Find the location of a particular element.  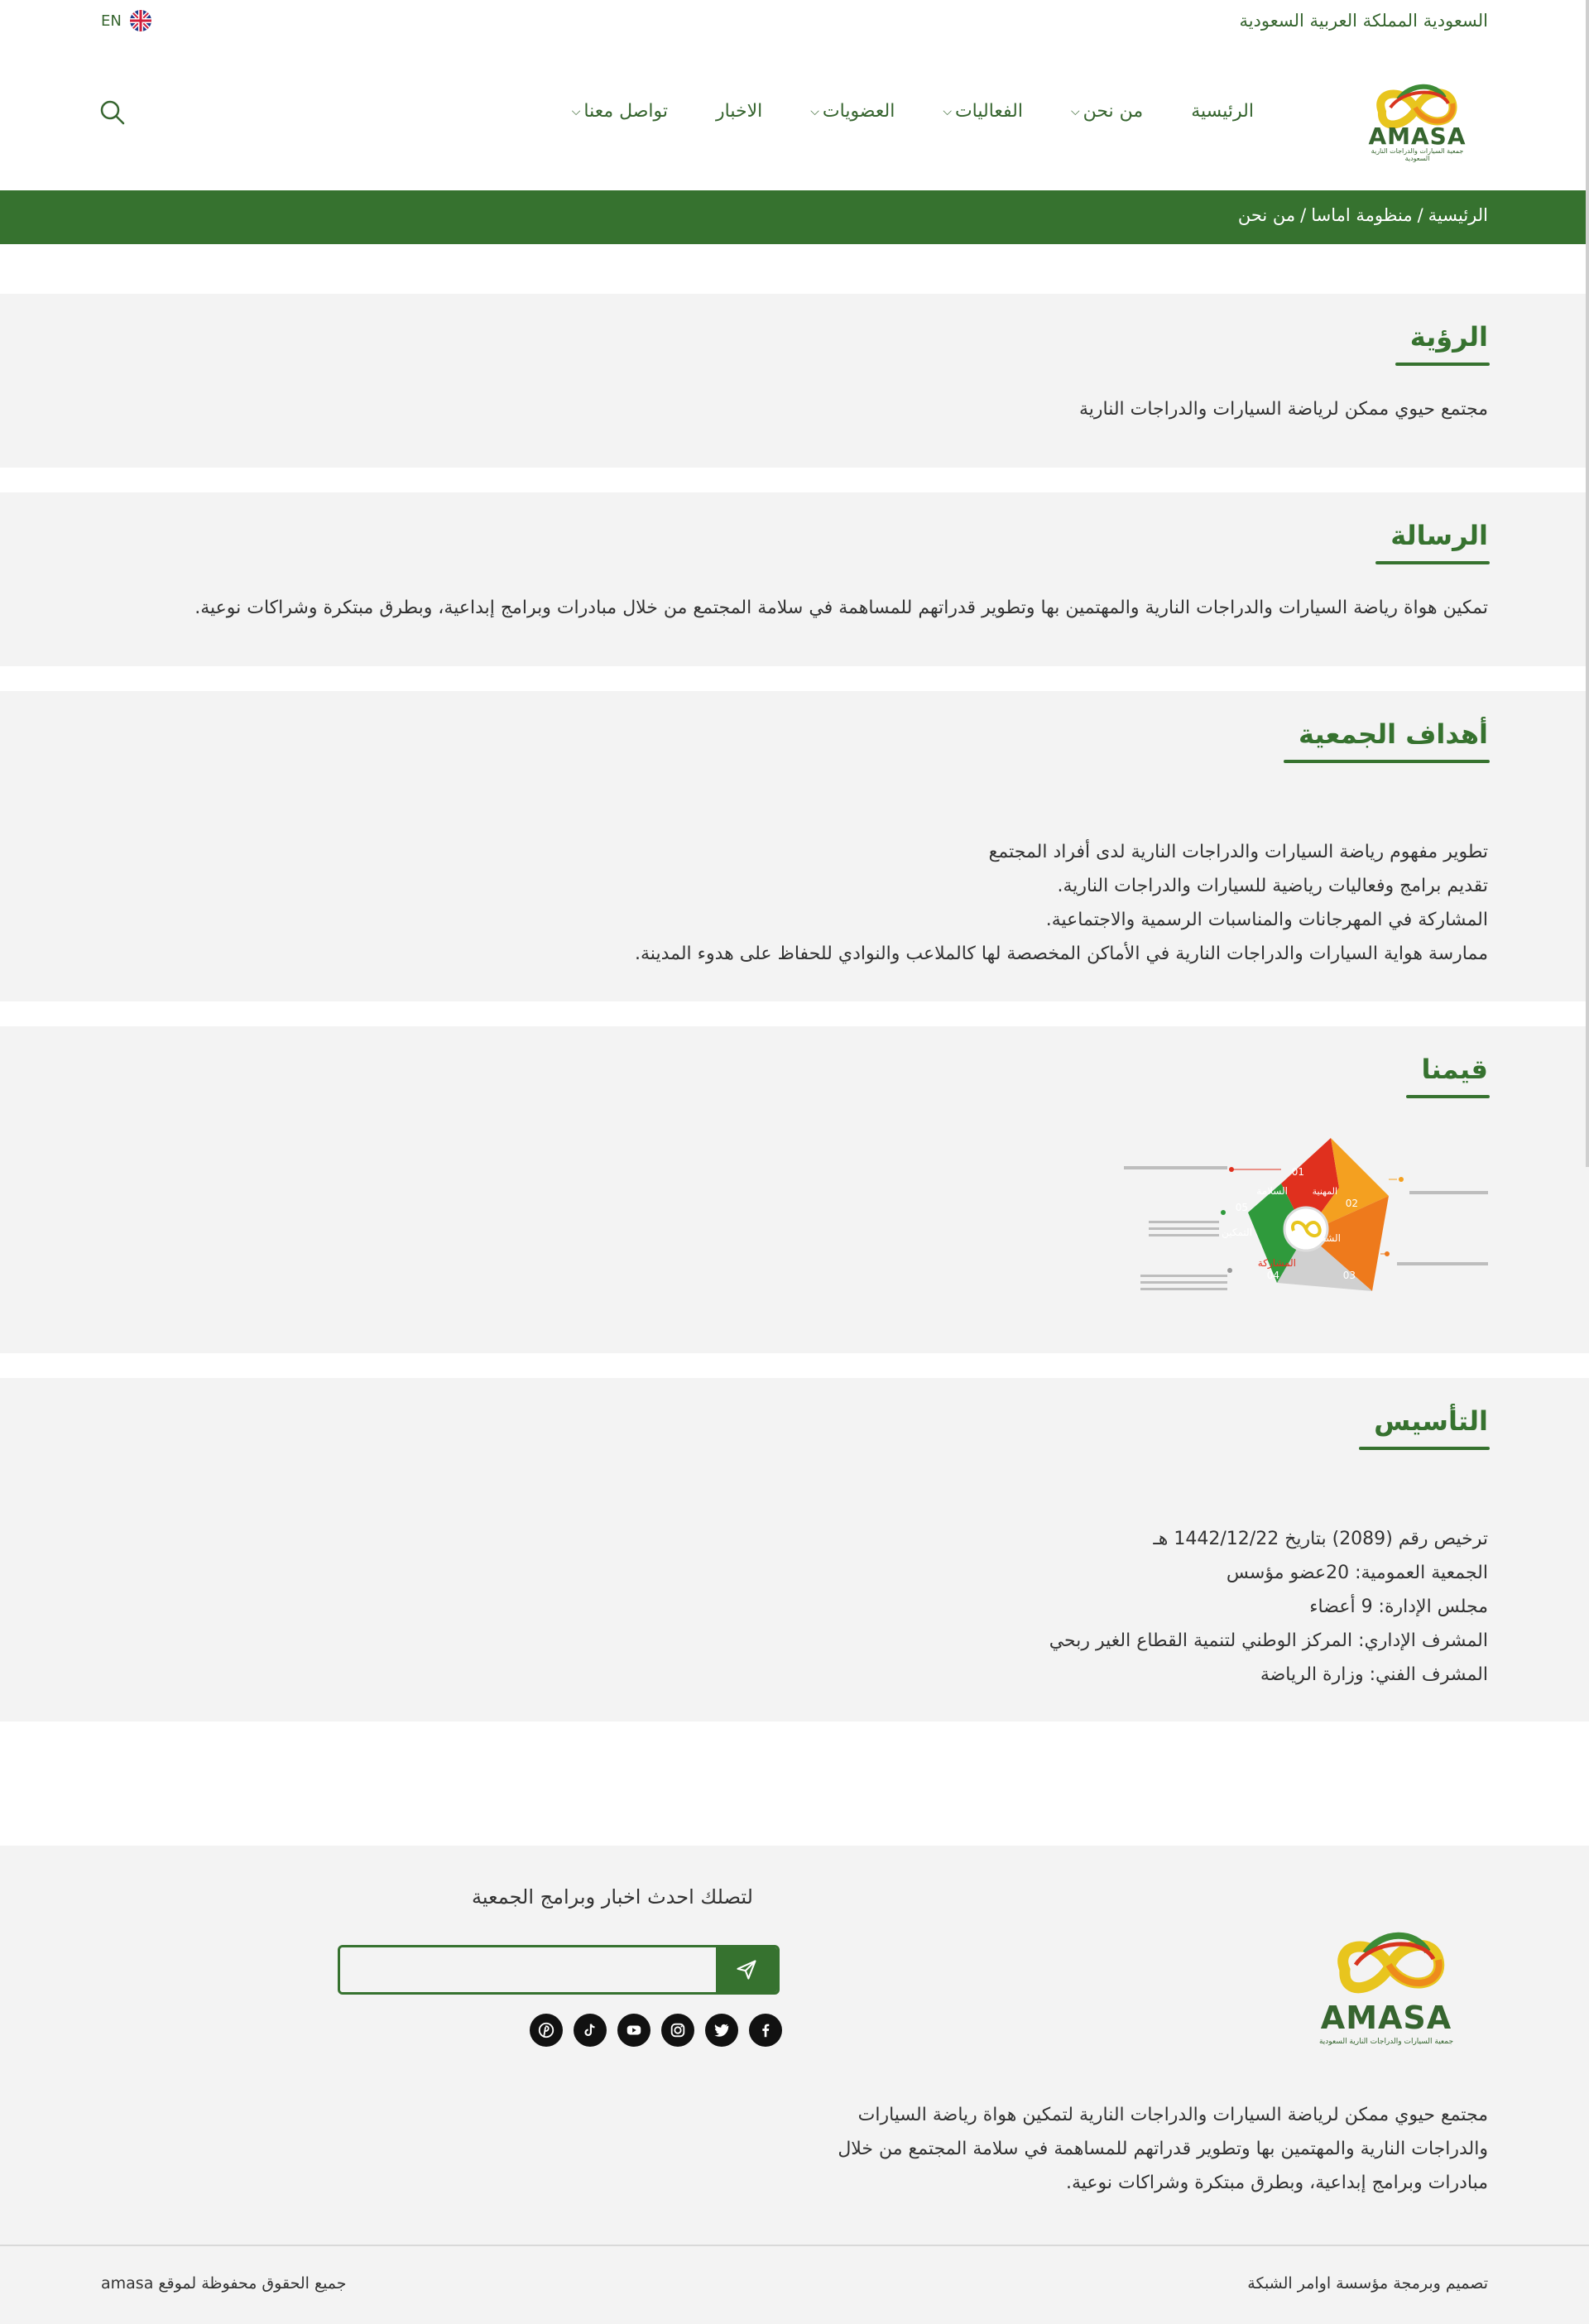

values-title: قيمنا is located at coordinates (1448, 1076).